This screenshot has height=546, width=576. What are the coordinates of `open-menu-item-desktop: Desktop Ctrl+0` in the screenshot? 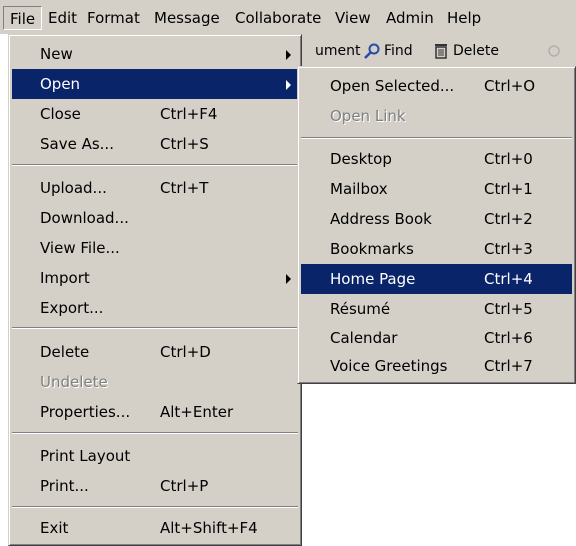 It's located at (436, 159).